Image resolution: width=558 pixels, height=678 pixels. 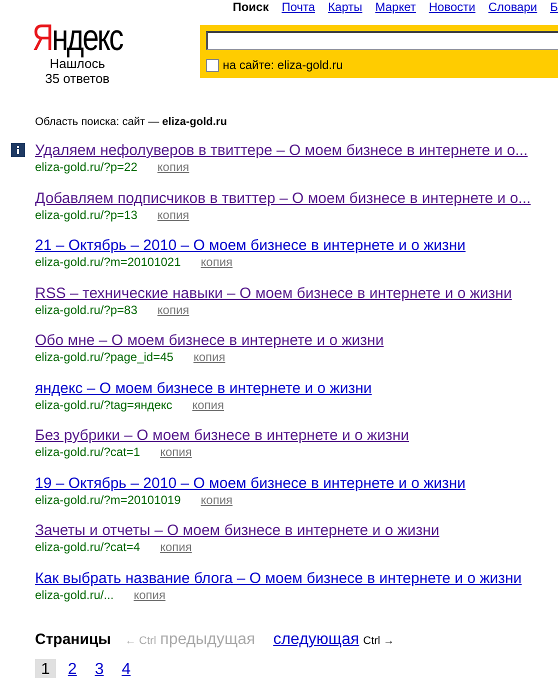 I want to click on result-link: Зачеты и отчеты – О моем бизнесе в интернете и о жизни, so click(x=237, y=530).